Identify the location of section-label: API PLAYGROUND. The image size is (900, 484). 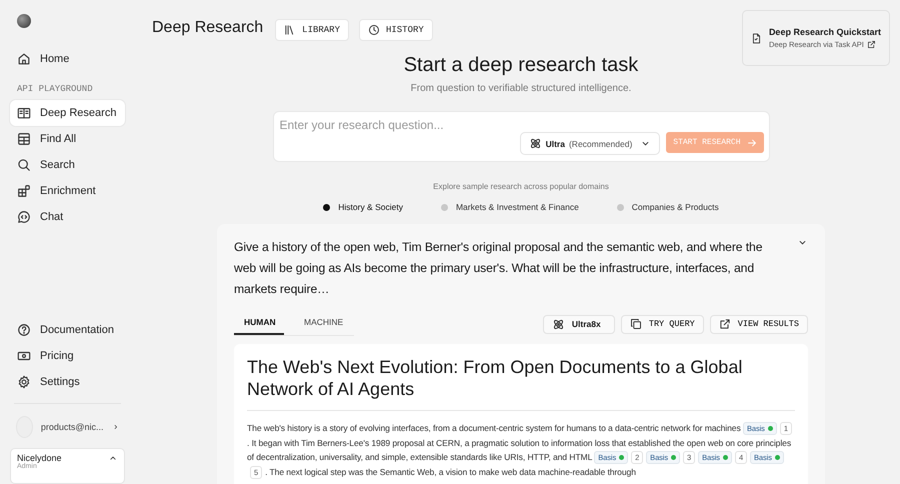
(55, 89).